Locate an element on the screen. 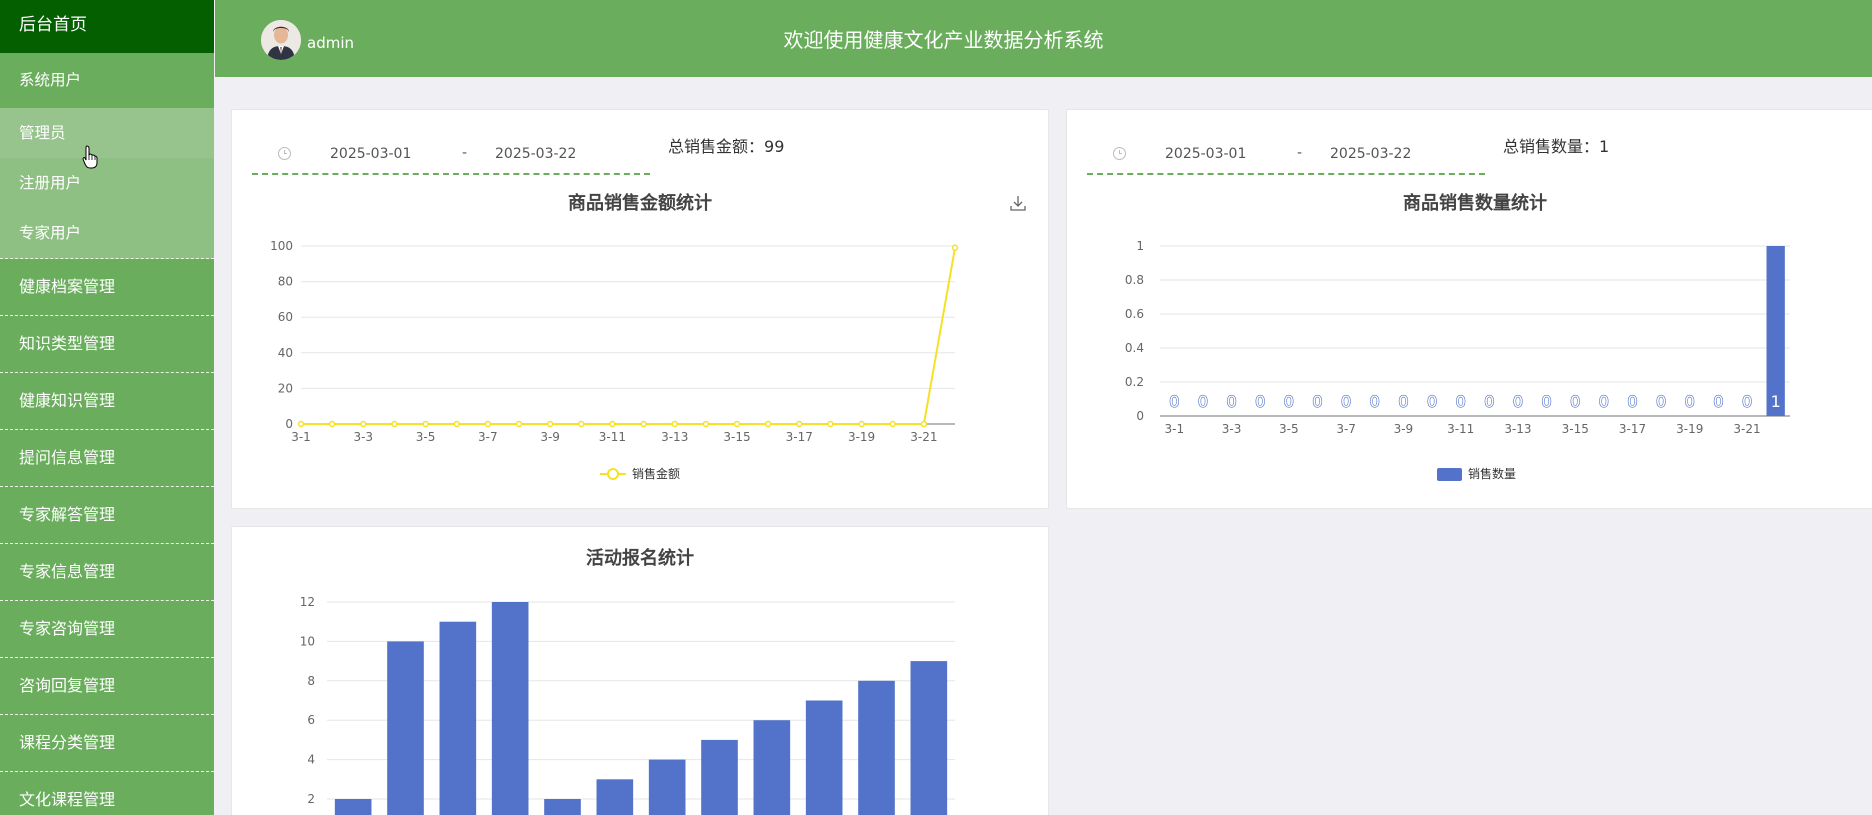 The image size is (1872, 815). top-header: admin 欢迎使用健康文化产业数据分析系统 is located at coordinates (1043, 38).